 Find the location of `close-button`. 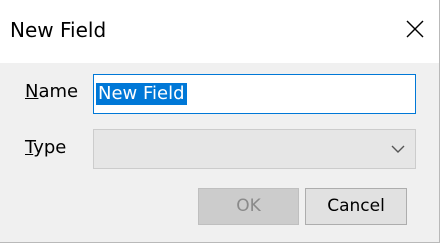

close-button is located at coordinates (415, 29).